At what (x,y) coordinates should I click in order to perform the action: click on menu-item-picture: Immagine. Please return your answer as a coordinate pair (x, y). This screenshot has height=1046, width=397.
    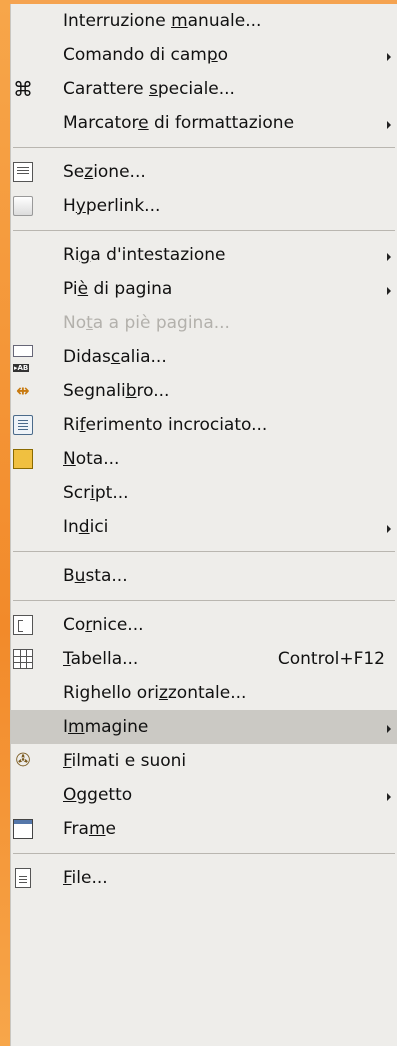
    Looking at the image, I should click on (204, 727).